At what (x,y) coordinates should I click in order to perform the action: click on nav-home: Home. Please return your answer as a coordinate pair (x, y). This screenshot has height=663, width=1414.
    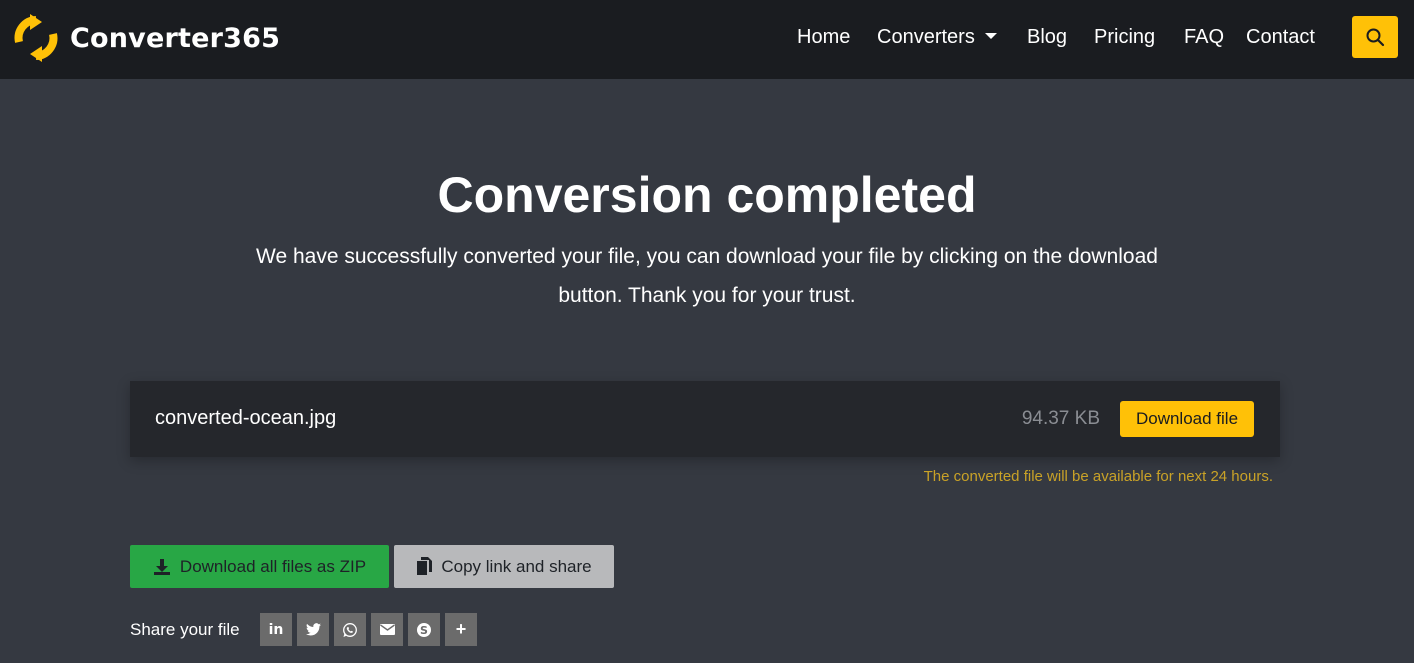
    Looking at the image, I should click on (823, 37).